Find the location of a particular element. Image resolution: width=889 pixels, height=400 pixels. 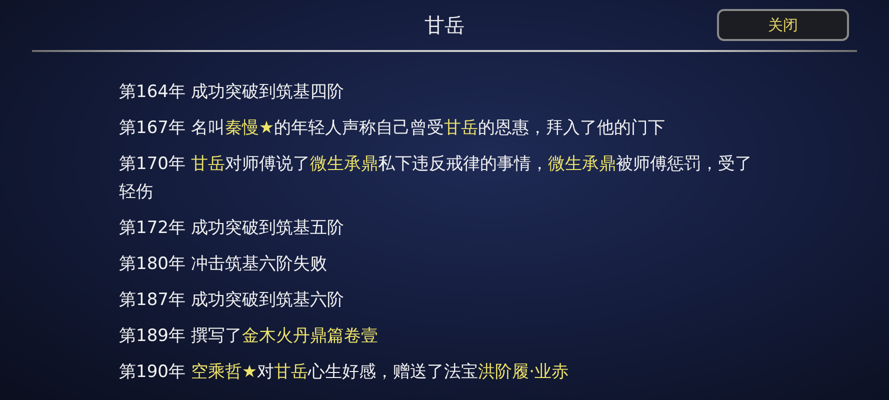

log-entry: 第167年 名叫秦慢★的年轻人声称自己曾受甘岳的恩惠，拜入了他的门下 is located at coordinates (392, 128).